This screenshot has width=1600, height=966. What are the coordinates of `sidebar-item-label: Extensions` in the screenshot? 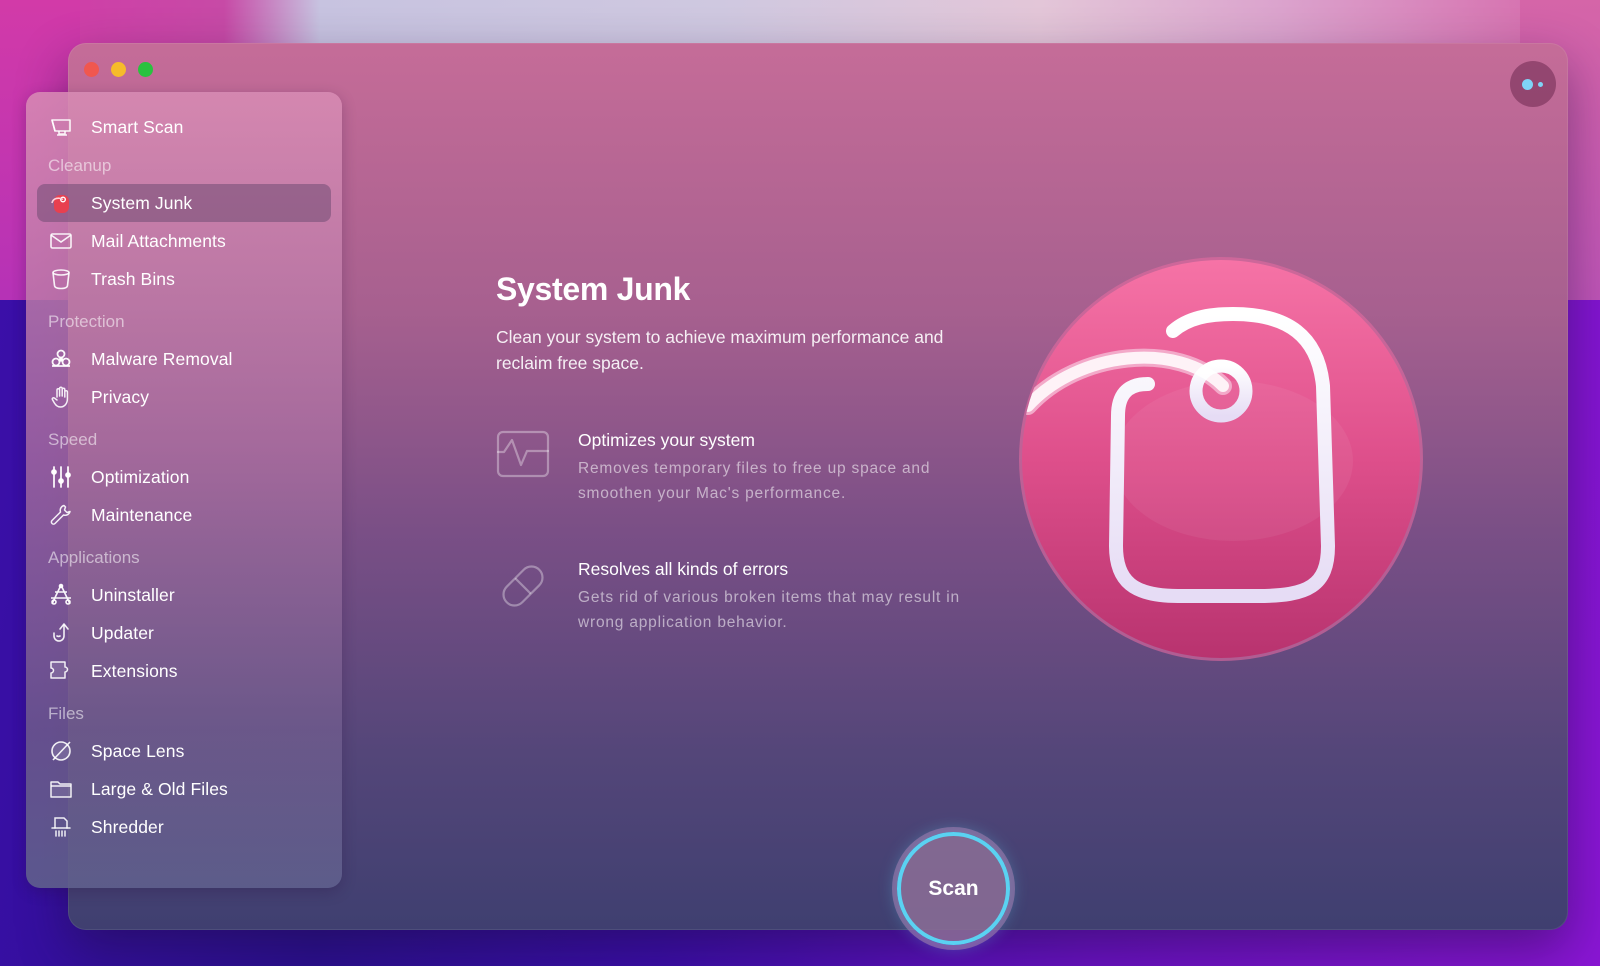 It's located at (134, 670).